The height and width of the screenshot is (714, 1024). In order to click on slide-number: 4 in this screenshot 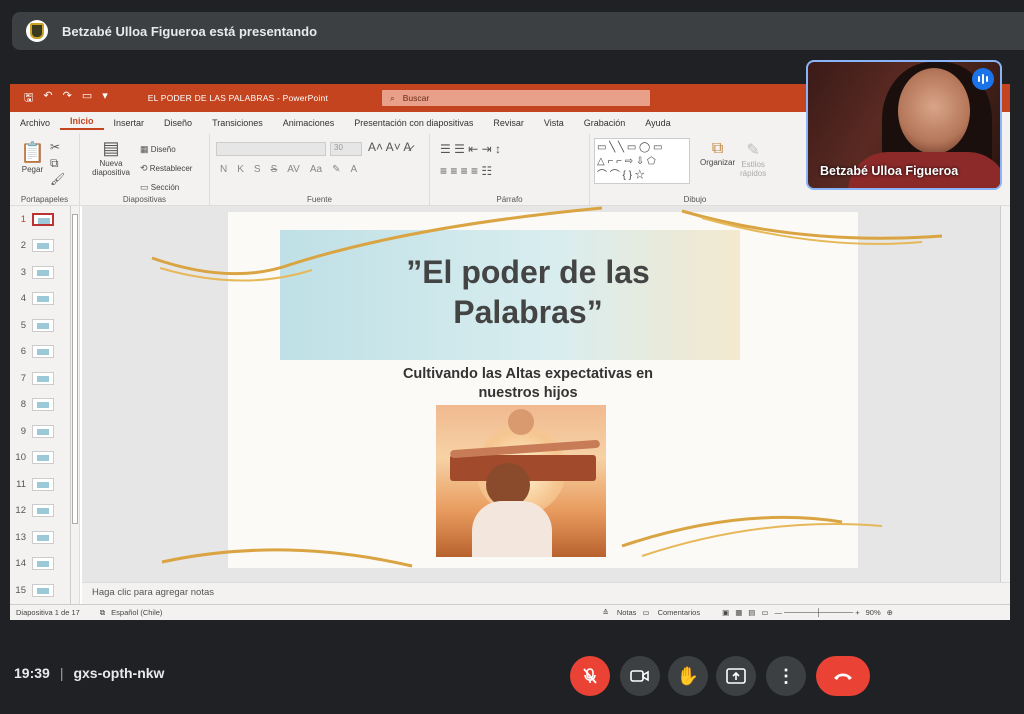, I will do `click(23, 299)`.